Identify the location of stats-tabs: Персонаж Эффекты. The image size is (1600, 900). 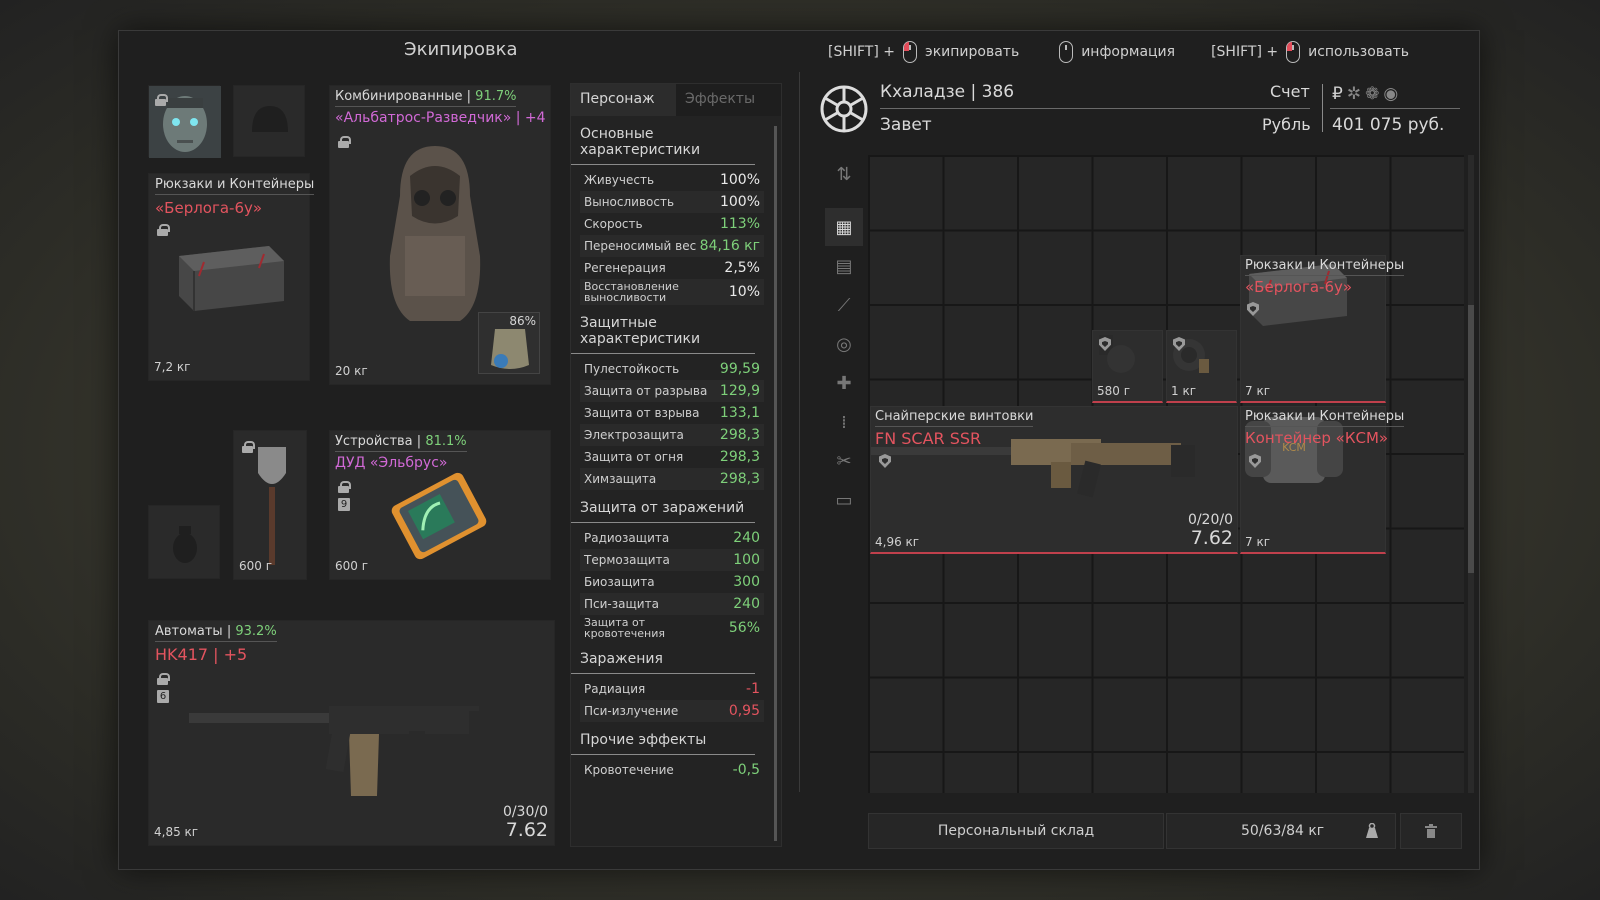
(676, 100).